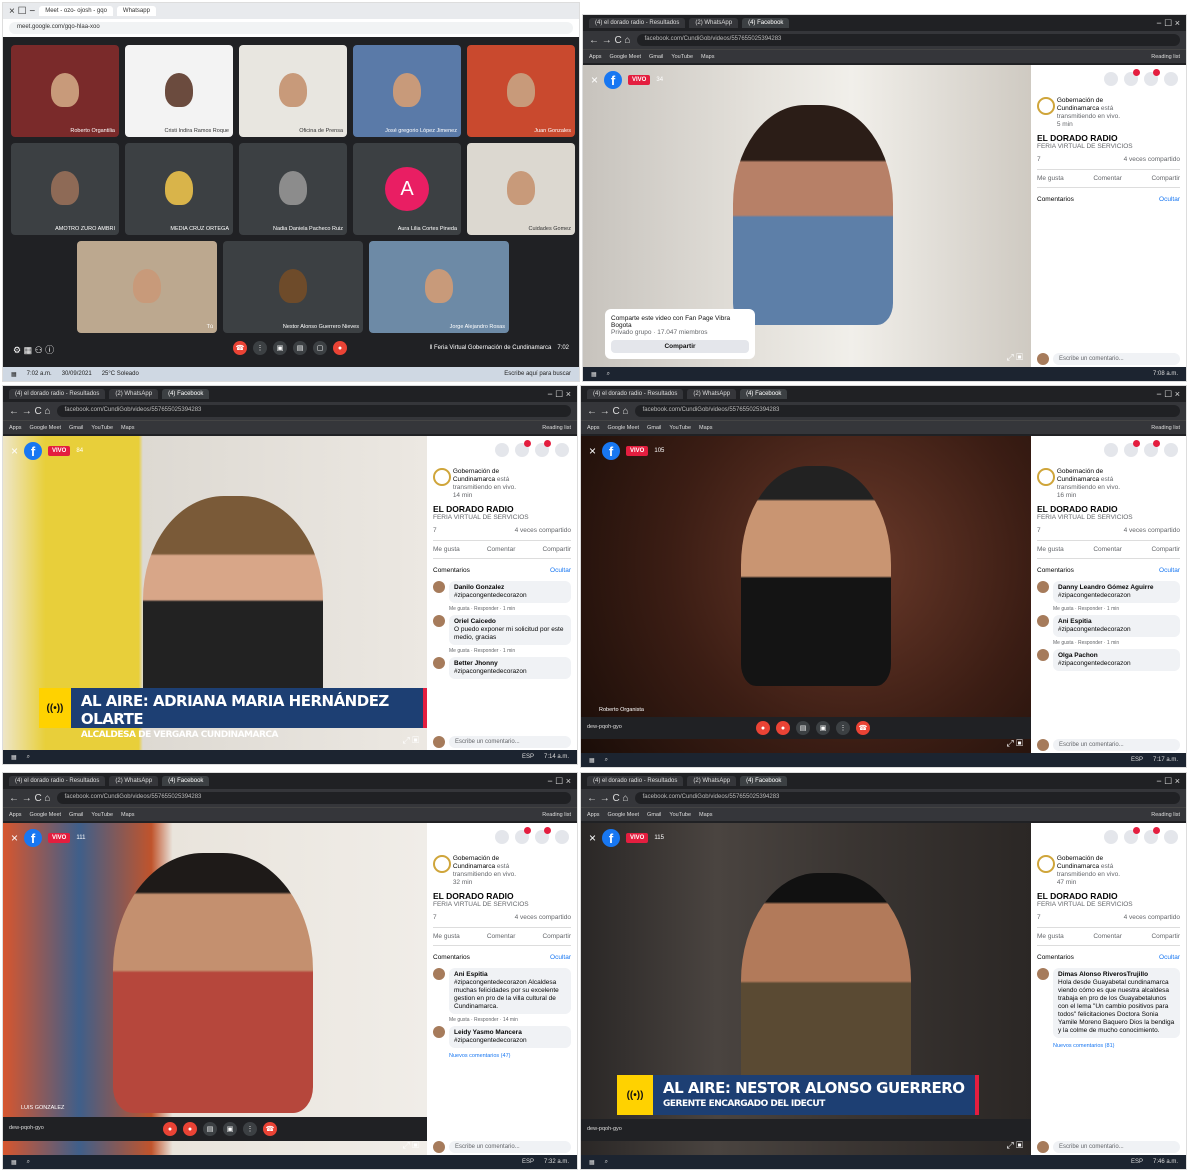  What do you see at coordinates (410, 1145) in the screenshot?
I see `player-controls: ⤢ ▣` at bounding box center [410, 1145].